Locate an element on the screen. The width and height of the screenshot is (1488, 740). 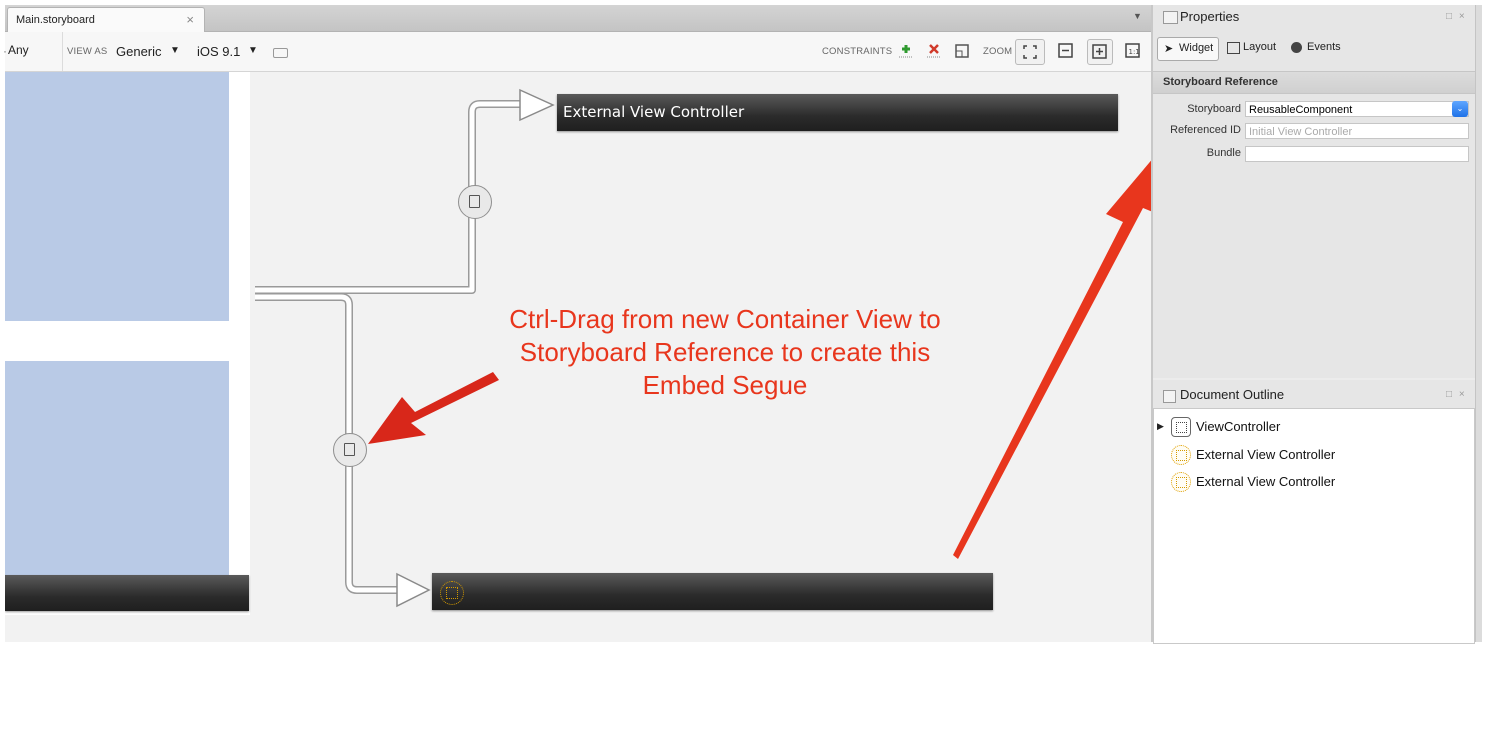
tab-widget: ➤ Widget is located at coordinates (1188, 49).